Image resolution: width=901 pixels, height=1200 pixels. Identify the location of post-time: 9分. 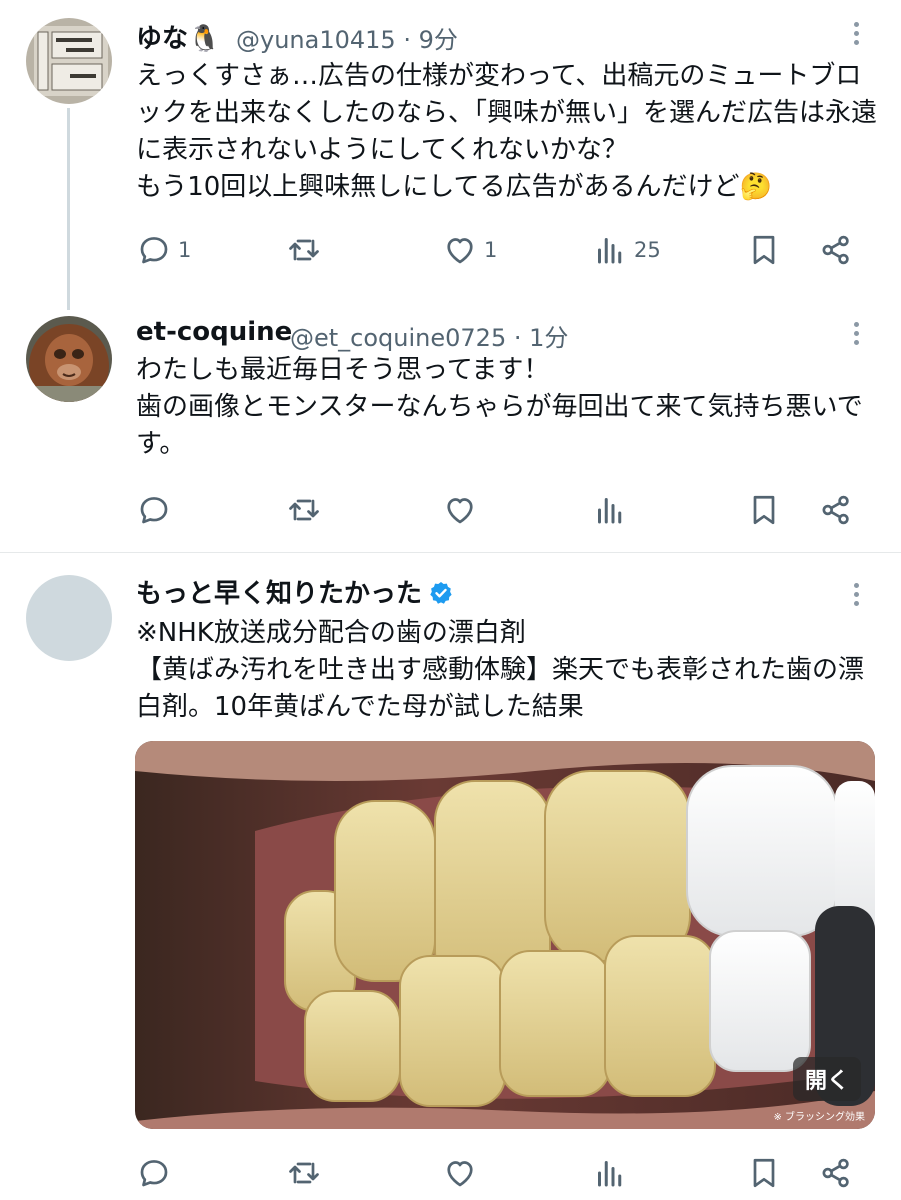
(438, 40).